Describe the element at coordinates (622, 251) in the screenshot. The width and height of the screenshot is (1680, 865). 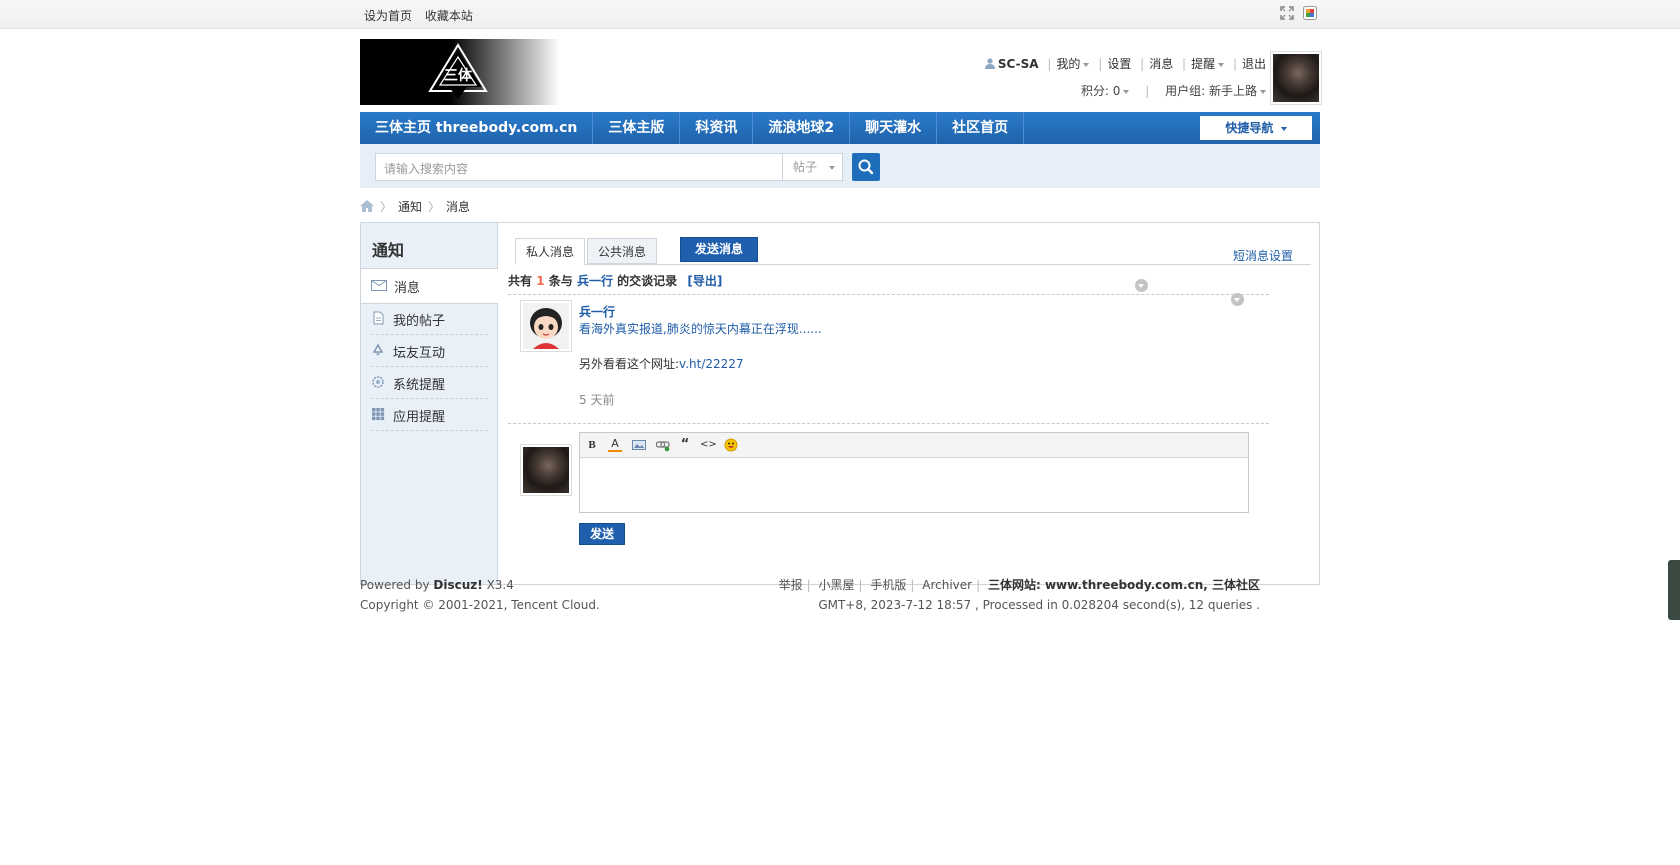
I see `tab-public: 公共消息` at that location.